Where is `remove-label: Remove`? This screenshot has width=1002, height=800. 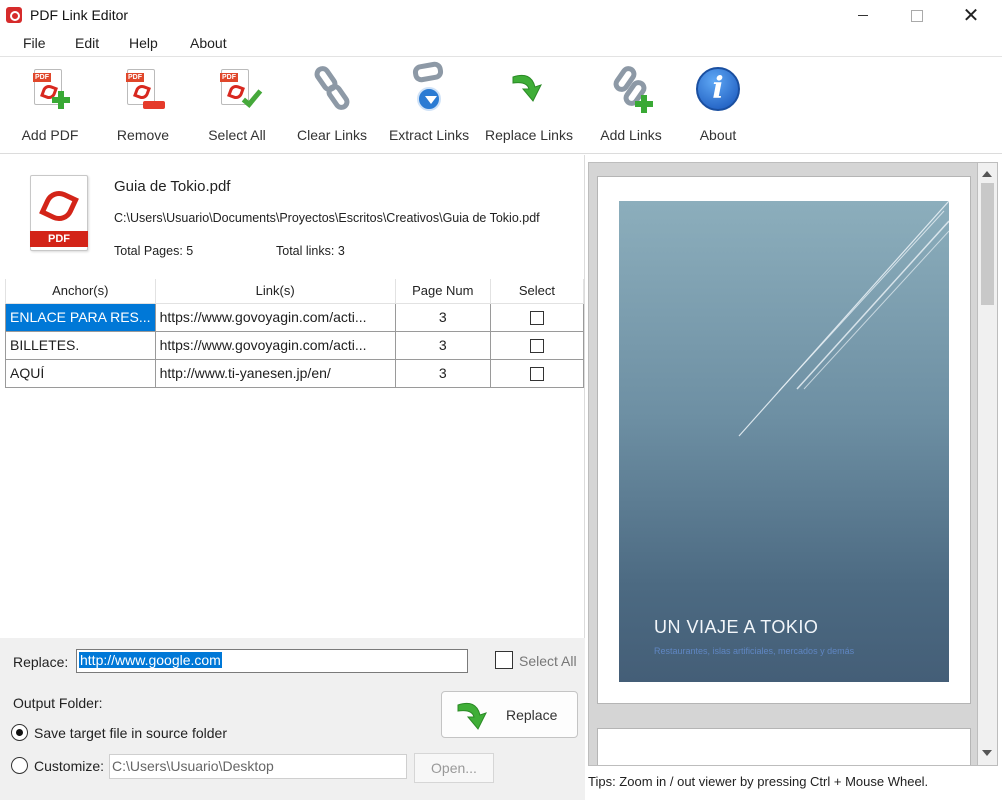 remove-label: Remove is located at coordinates (143, 135).